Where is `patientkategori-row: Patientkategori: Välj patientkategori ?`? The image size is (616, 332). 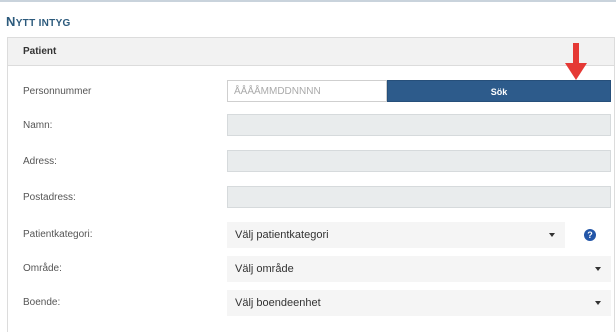 patientkategori-row: Patientkategori: Välj patientkategori ? is located at coordinates (311, 235).